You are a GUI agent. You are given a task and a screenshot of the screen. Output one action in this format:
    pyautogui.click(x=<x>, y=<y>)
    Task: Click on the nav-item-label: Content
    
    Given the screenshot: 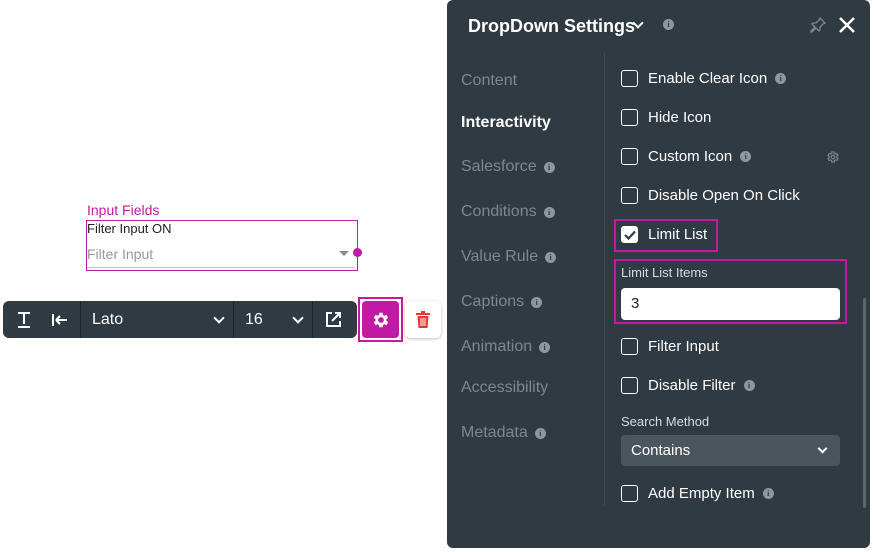 What is the action you would take?
    pyautogui.click(x=489, y=80)
    